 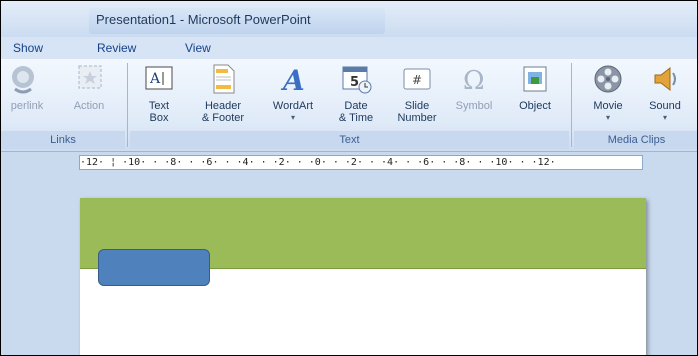 I want to click on sound-label: Sound, so click(x=665, y=106).